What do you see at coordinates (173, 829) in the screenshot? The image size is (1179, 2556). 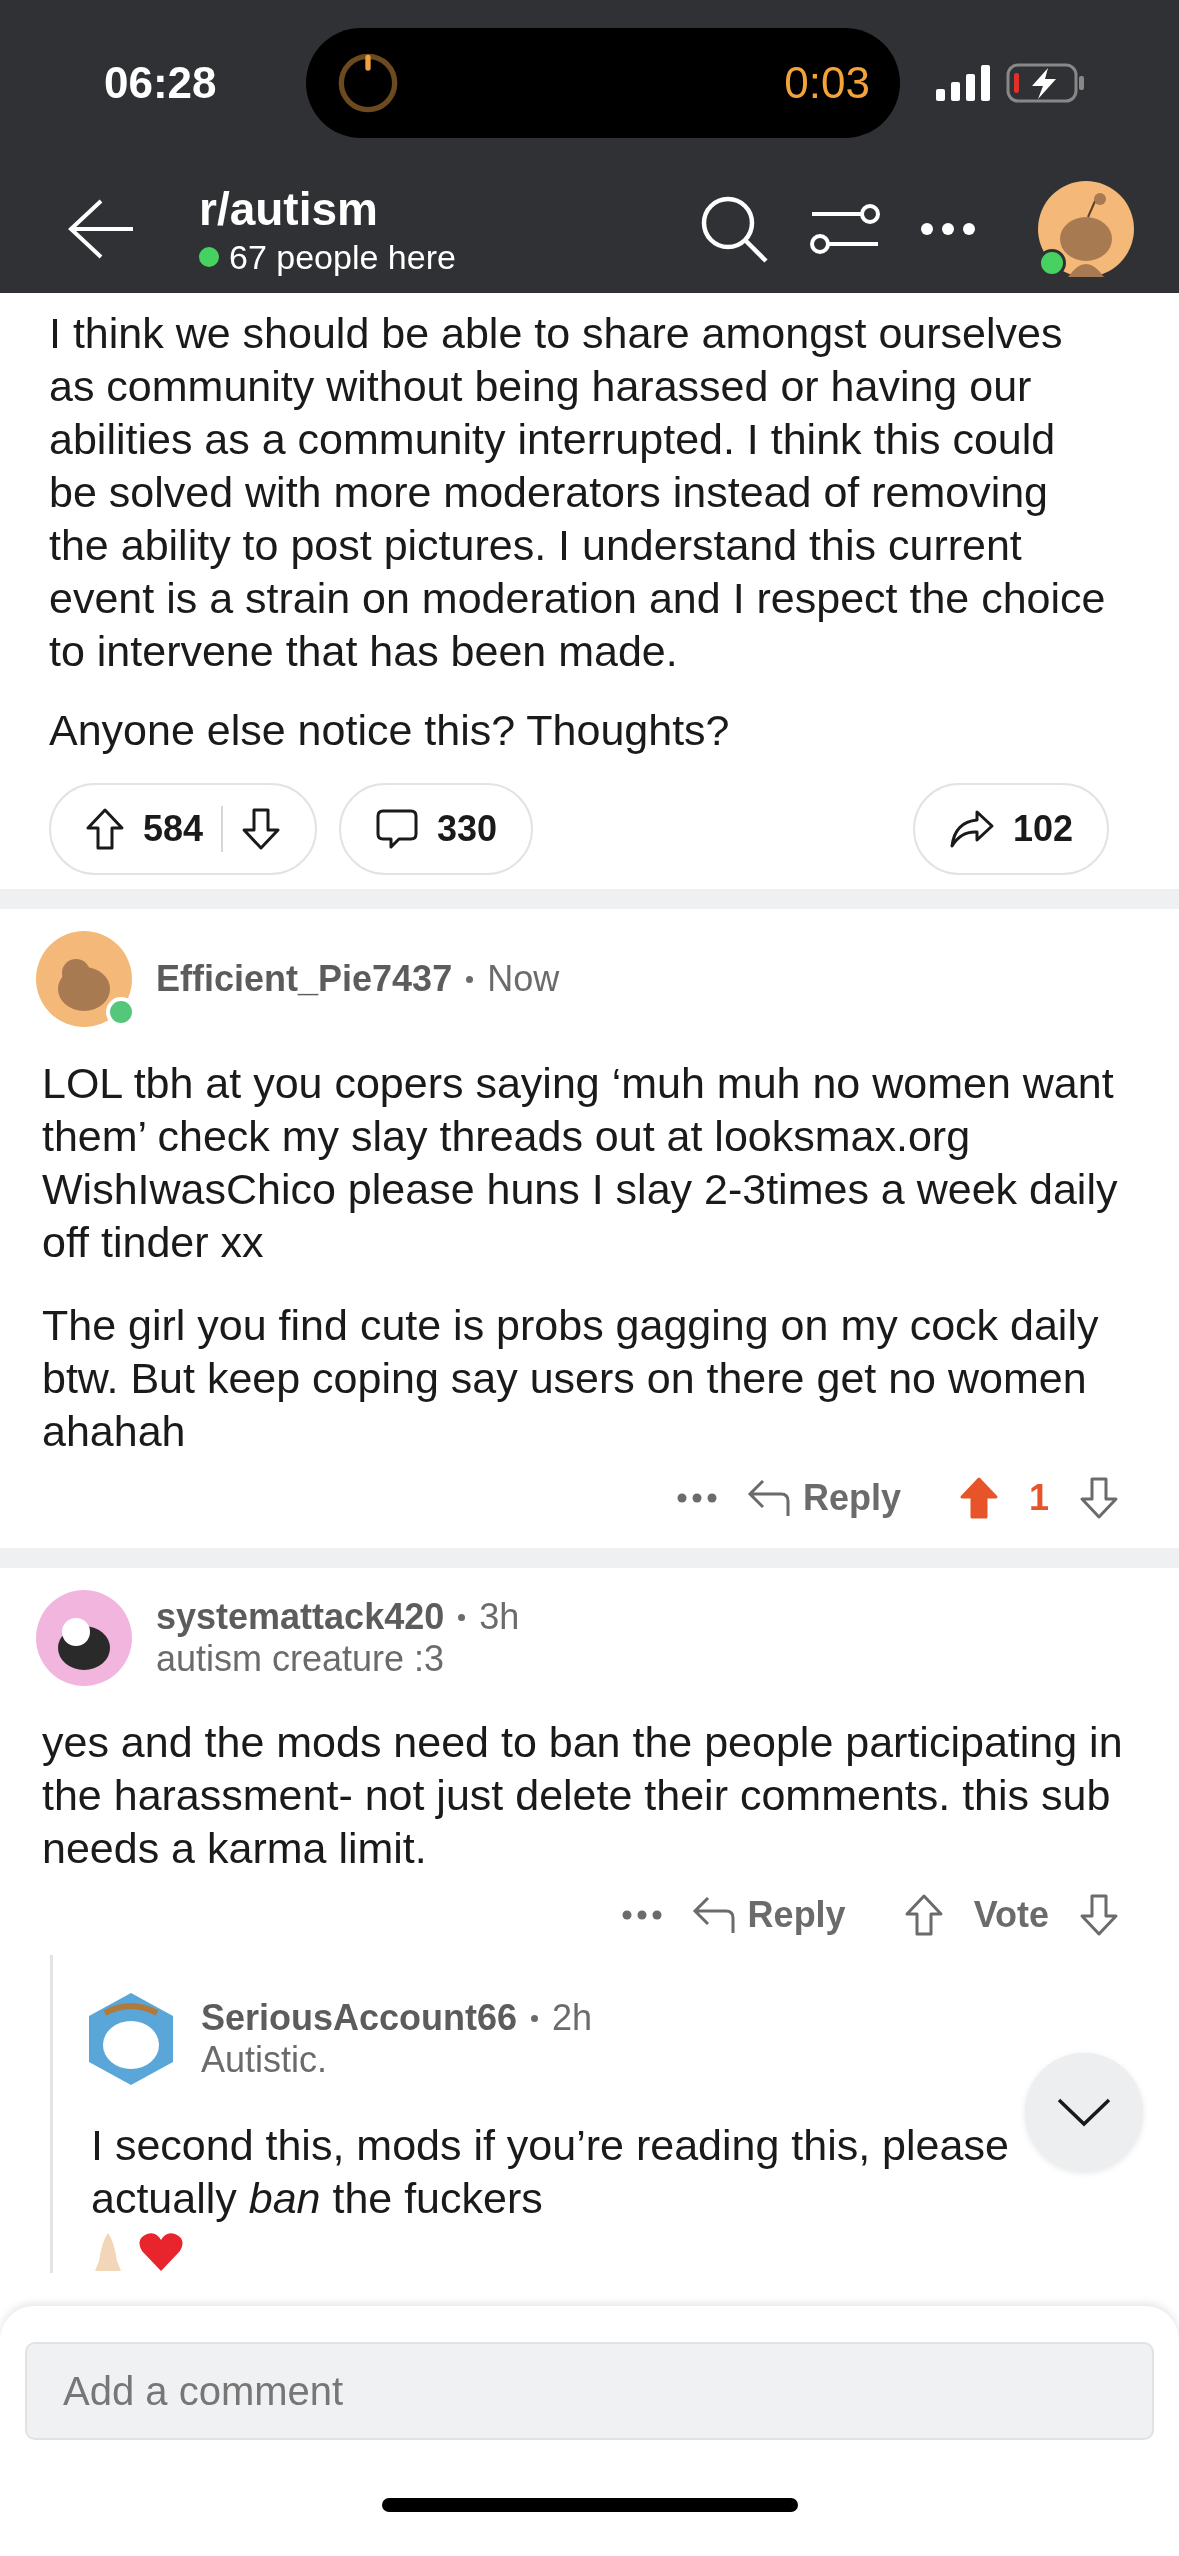 I see `vote-count: 584` at bounding box center [173, 829].